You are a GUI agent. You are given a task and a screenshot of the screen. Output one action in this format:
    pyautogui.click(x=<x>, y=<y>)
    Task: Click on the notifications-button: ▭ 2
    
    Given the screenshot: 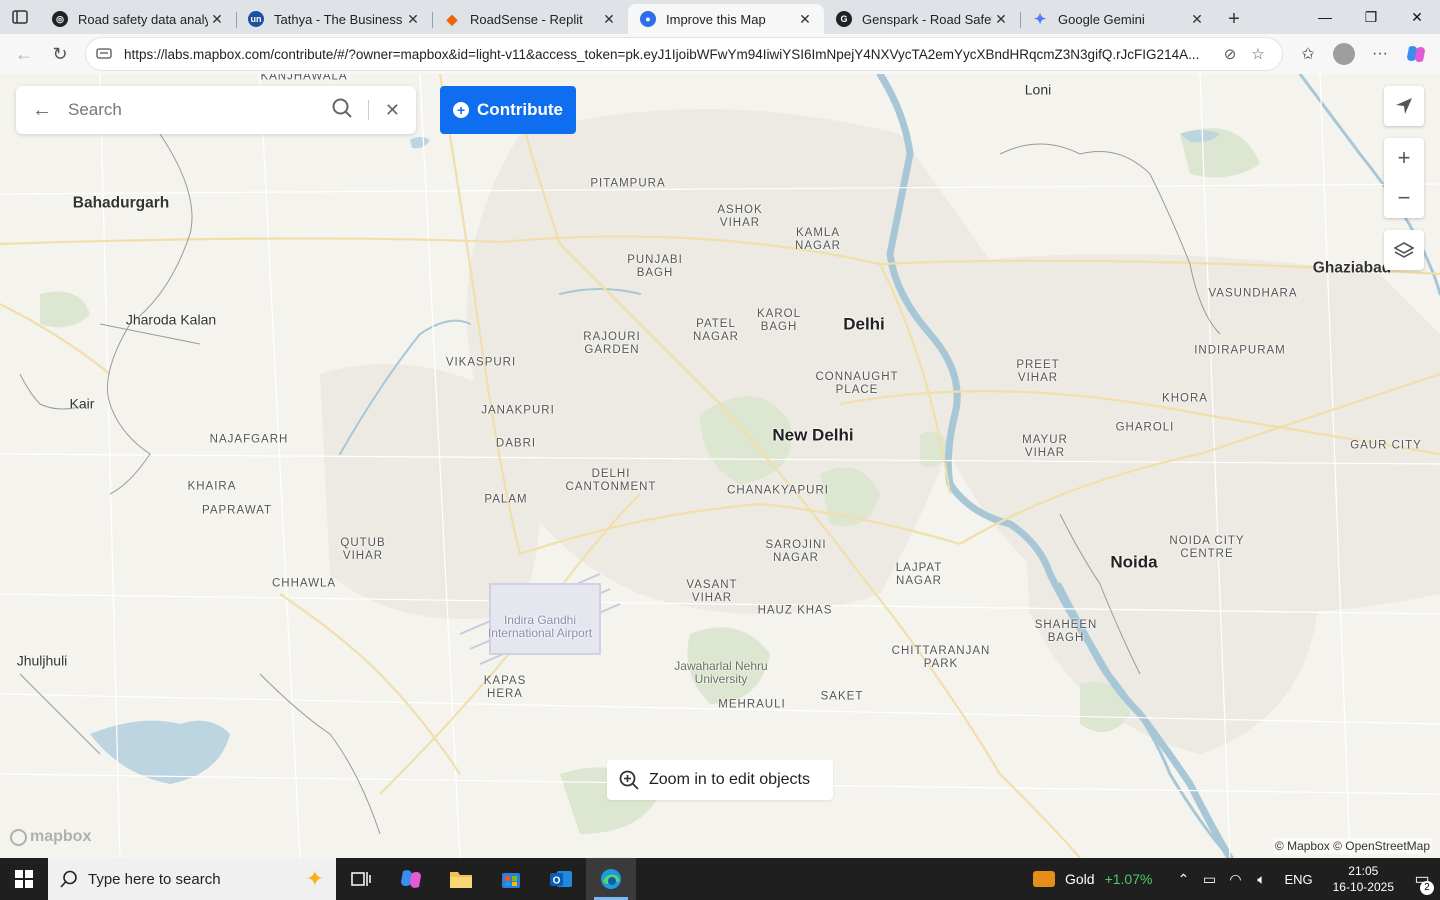 What is the action you would take?
    pyautogui.click(x=1422, y=882)
    